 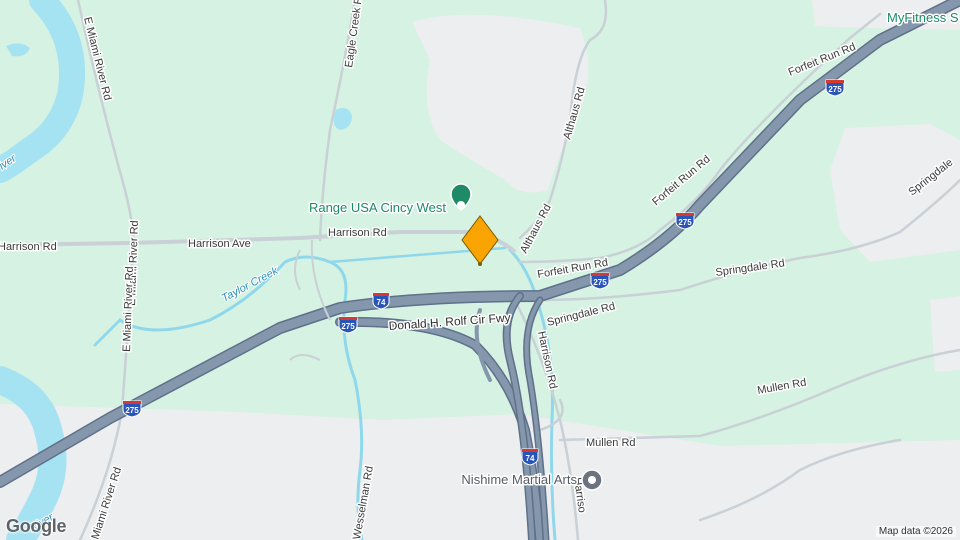 What do you see at coordinates (519, 479) in the screenshot?
I see `place-label: Nishime Martial Arts` at bounding box center [519, 479].